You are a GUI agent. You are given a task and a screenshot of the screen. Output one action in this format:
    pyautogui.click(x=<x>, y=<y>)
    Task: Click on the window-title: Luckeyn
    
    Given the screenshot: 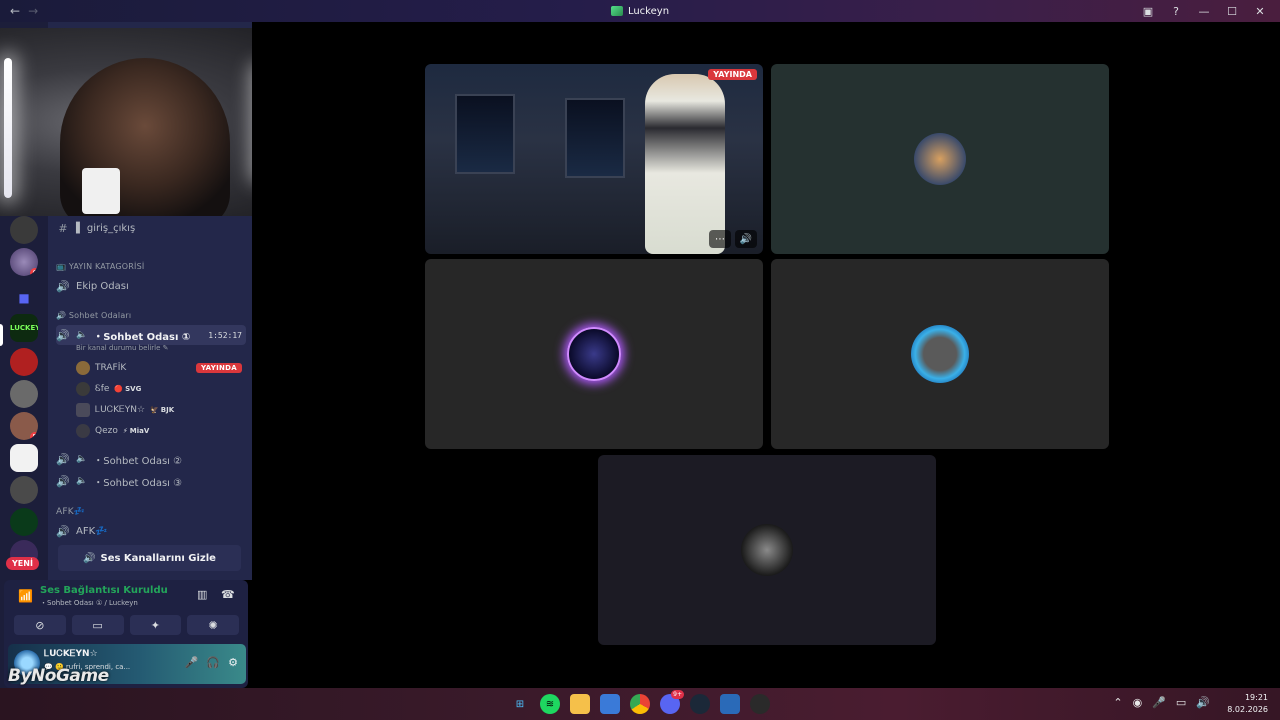 What is the action you would take?
    pyautogui.click(x=648, y=11)
    